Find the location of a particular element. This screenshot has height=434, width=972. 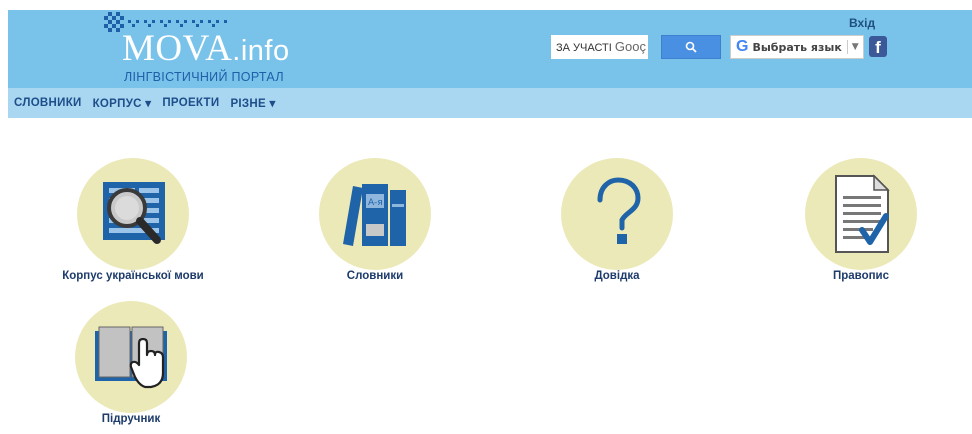

tile-corpus: Корпус української мови is located at coordinates (133, 220).